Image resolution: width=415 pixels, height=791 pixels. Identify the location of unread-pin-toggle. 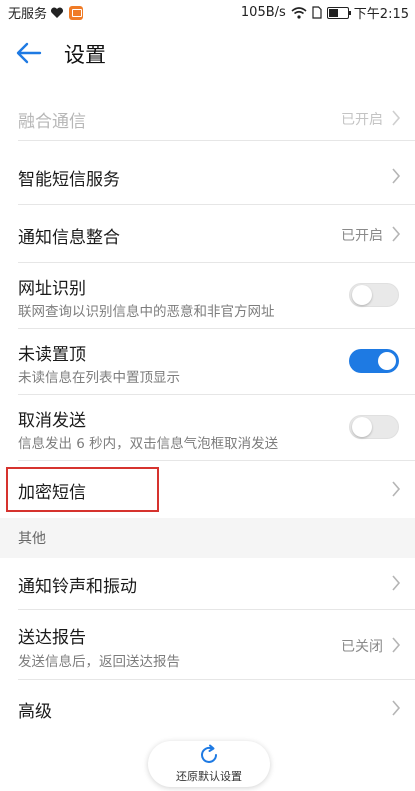
(374, 361).